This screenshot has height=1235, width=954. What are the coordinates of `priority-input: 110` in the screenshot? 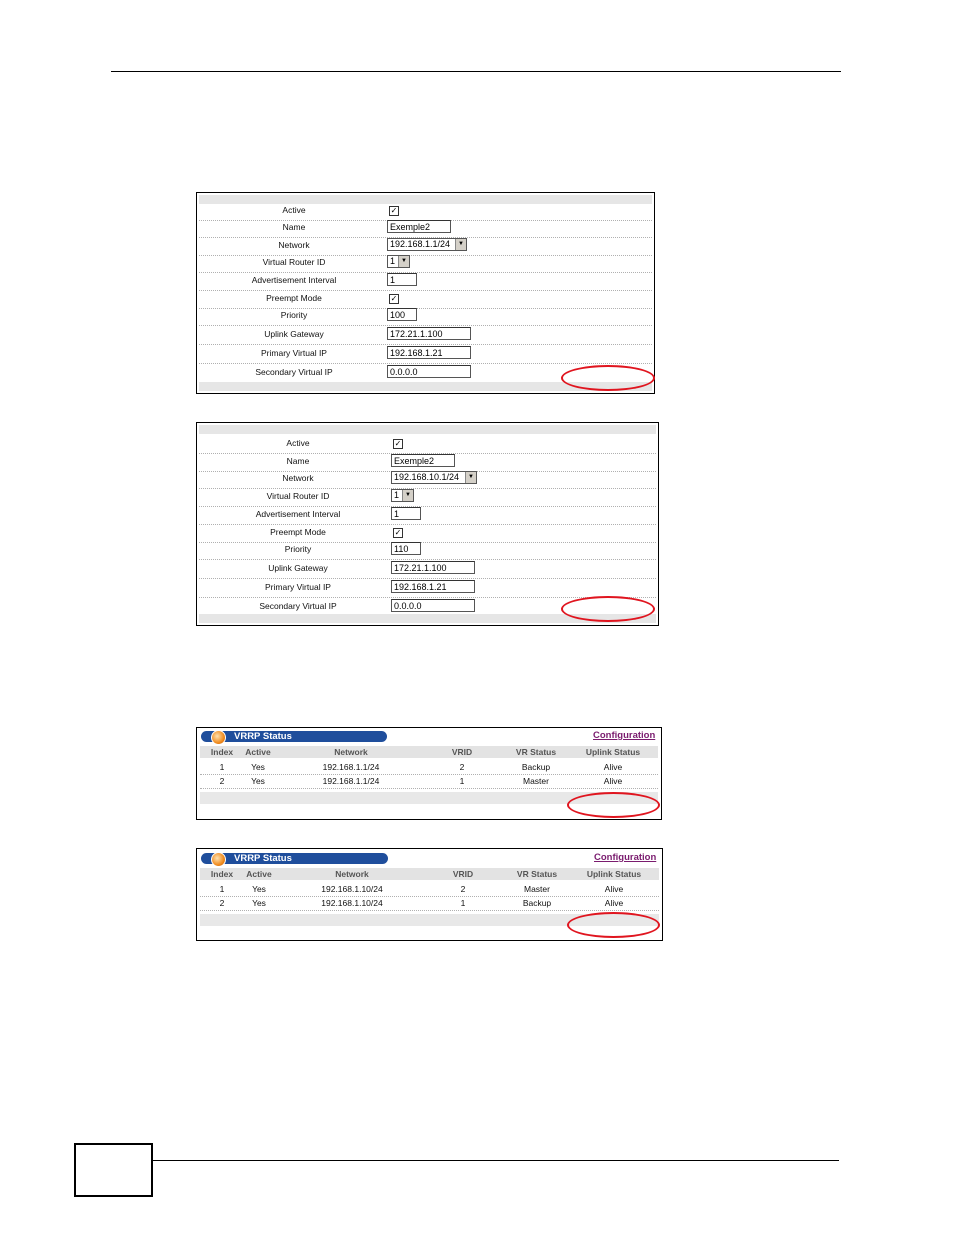 It's located at (406, 548).